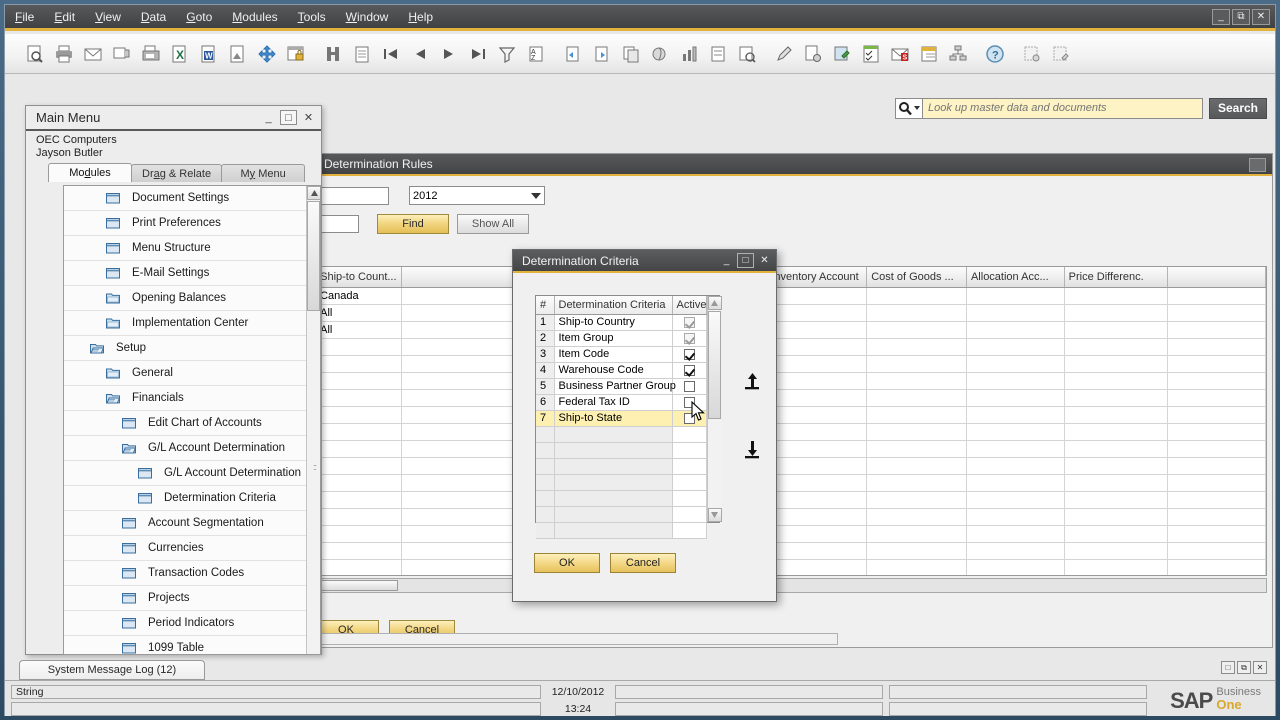 The height and width of the screenshot is (720, 1280). Describe the element at coordinates (1261, 16) in the screenshot. I see `close-icon: ✕` at that location.